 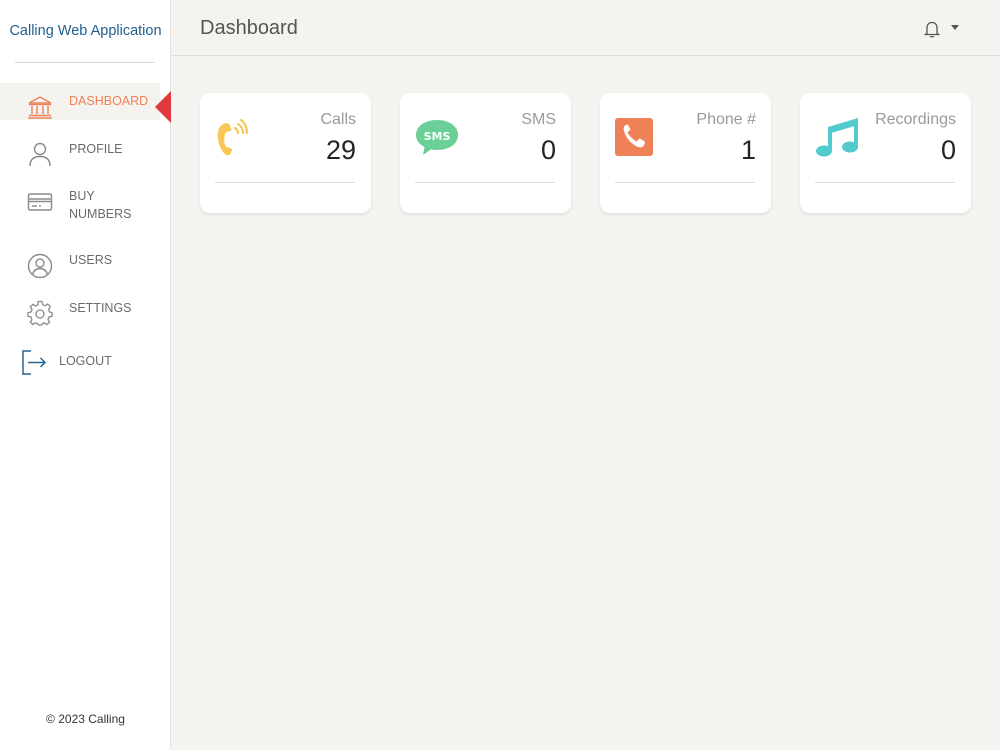 I want to click on sms-bubble-icon: SMS, so click(x=437, y=137).